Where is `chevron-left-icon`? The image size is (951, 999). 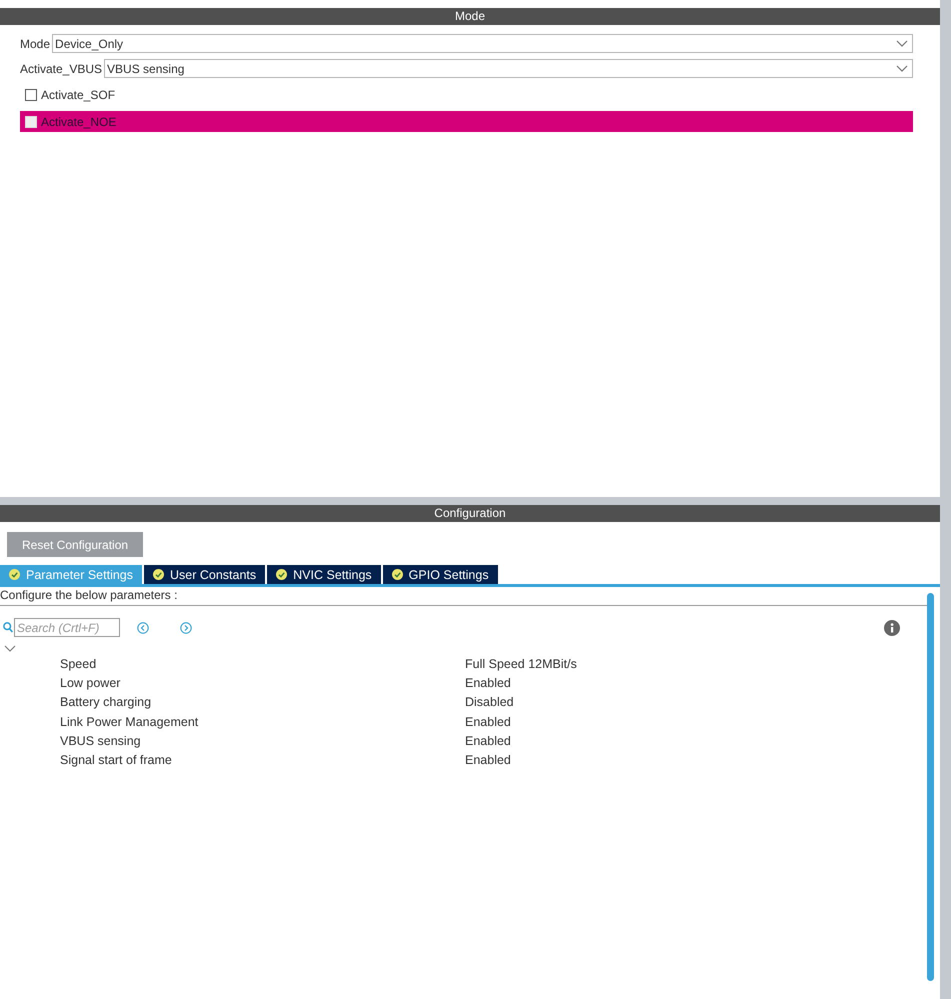 chevron-left-icon is located at coordinates (143, 628).